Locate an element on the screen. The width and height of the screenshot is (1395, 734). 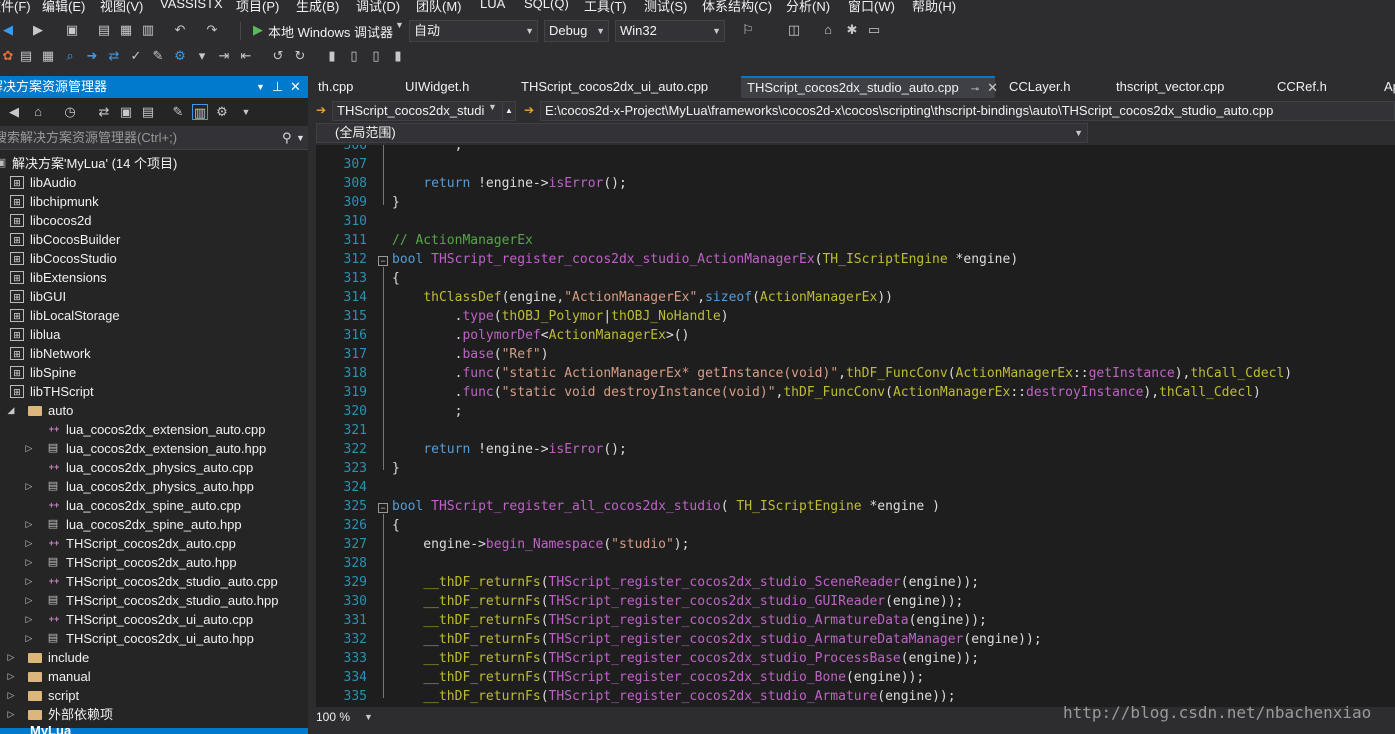
attach-process-icon: ⚐ is located at coordinates (748, 30).